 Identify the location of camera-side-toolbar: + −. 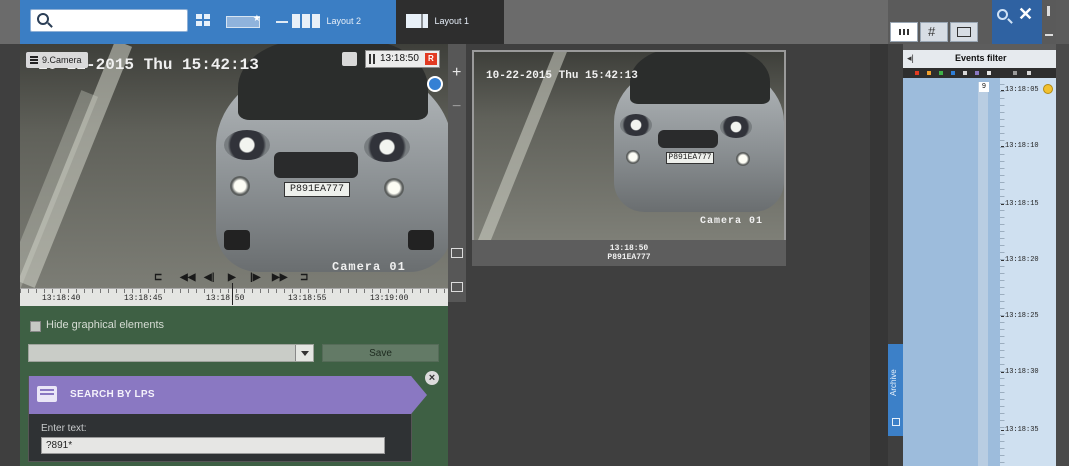
(457, 173).